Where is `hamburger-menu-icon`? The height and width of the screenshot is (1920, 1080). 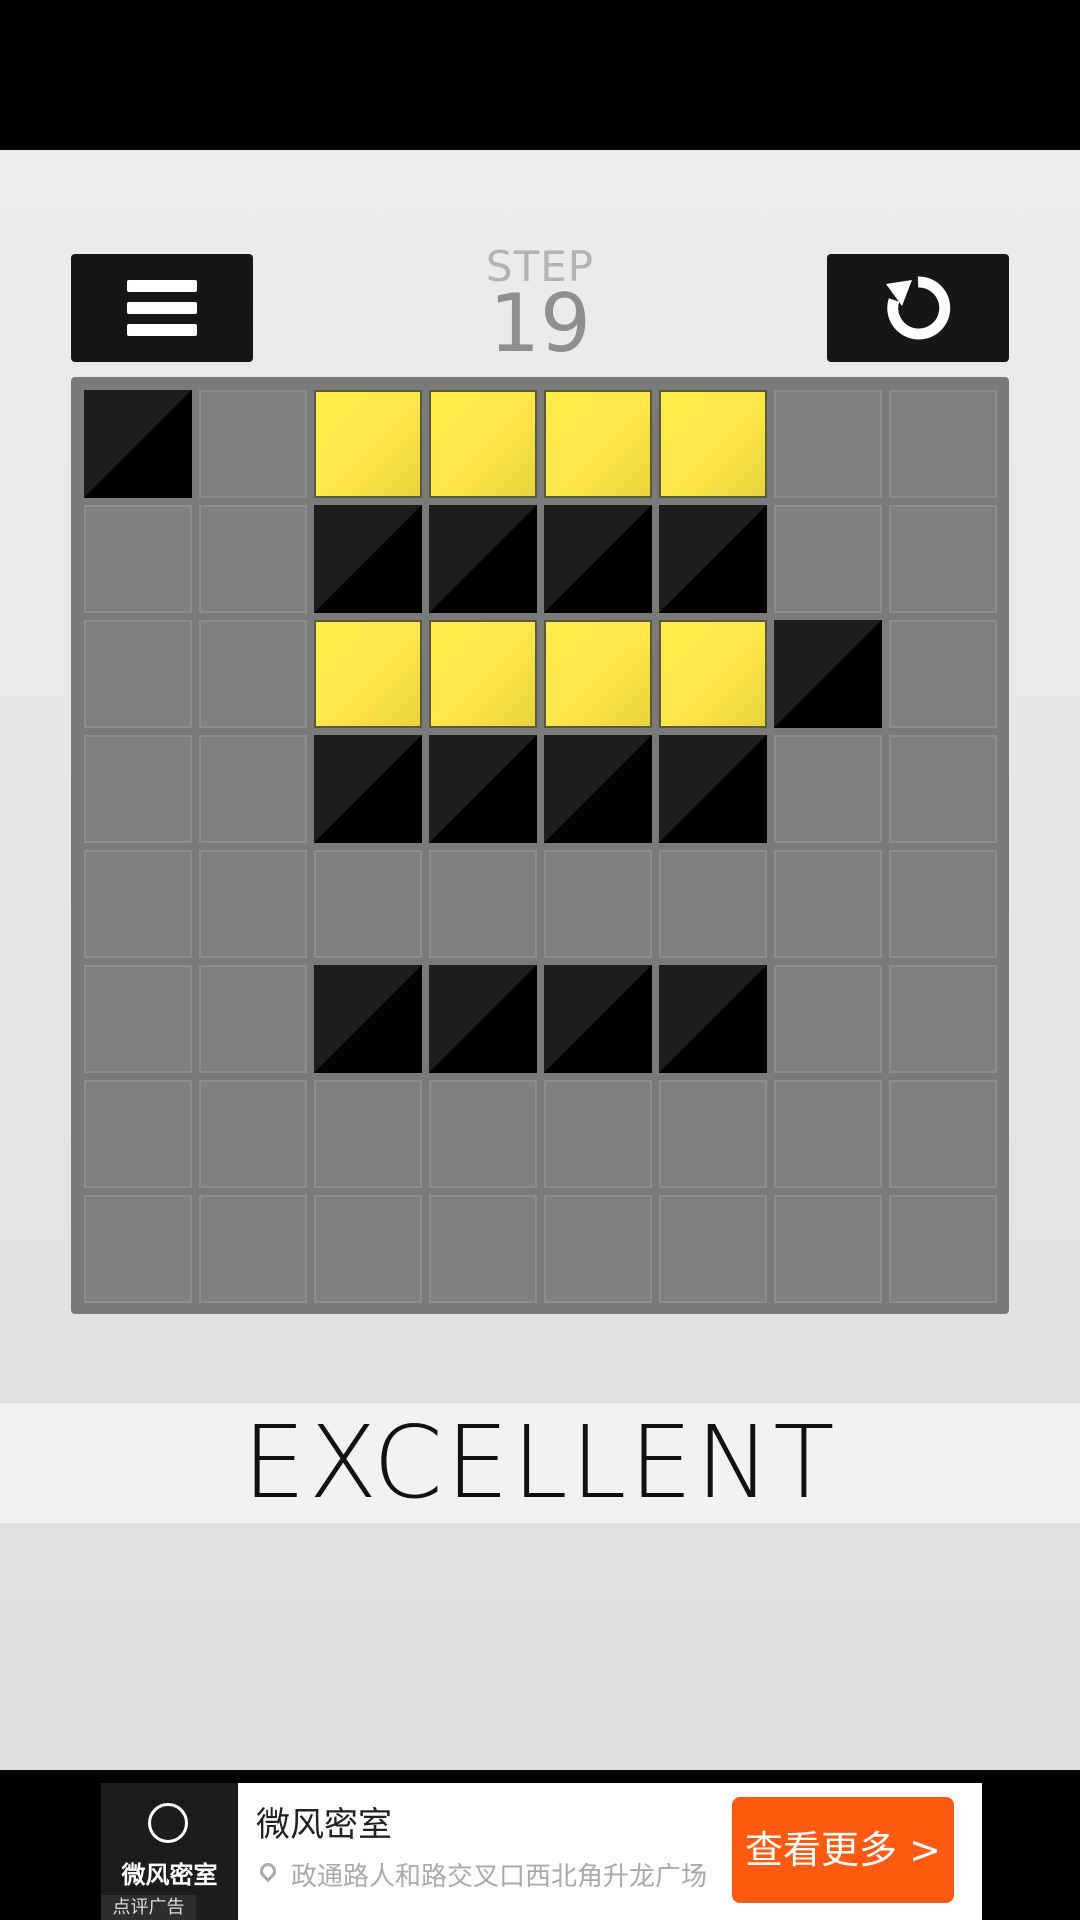
hamburger-menu-icon is located at coordinates (162, 308).